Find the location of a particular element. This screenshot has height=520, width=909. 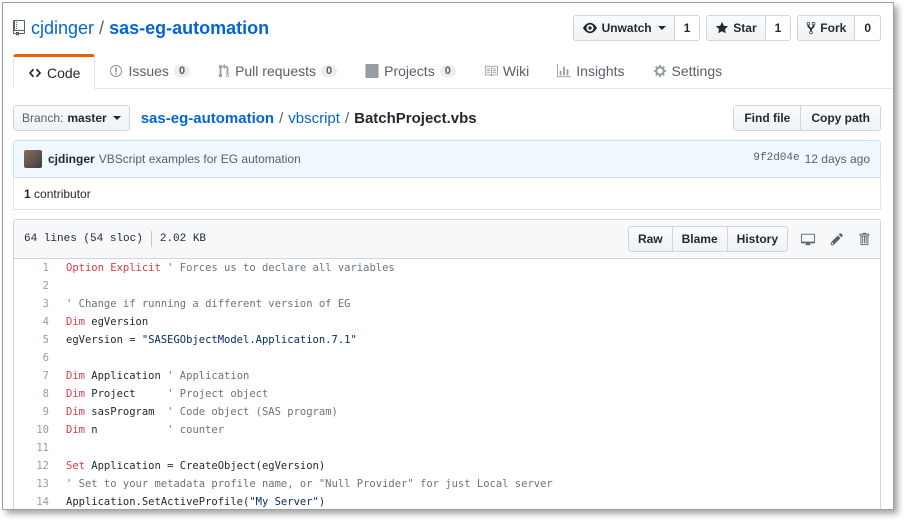

watchers-count: 1 is located at coordinates (687, 28).